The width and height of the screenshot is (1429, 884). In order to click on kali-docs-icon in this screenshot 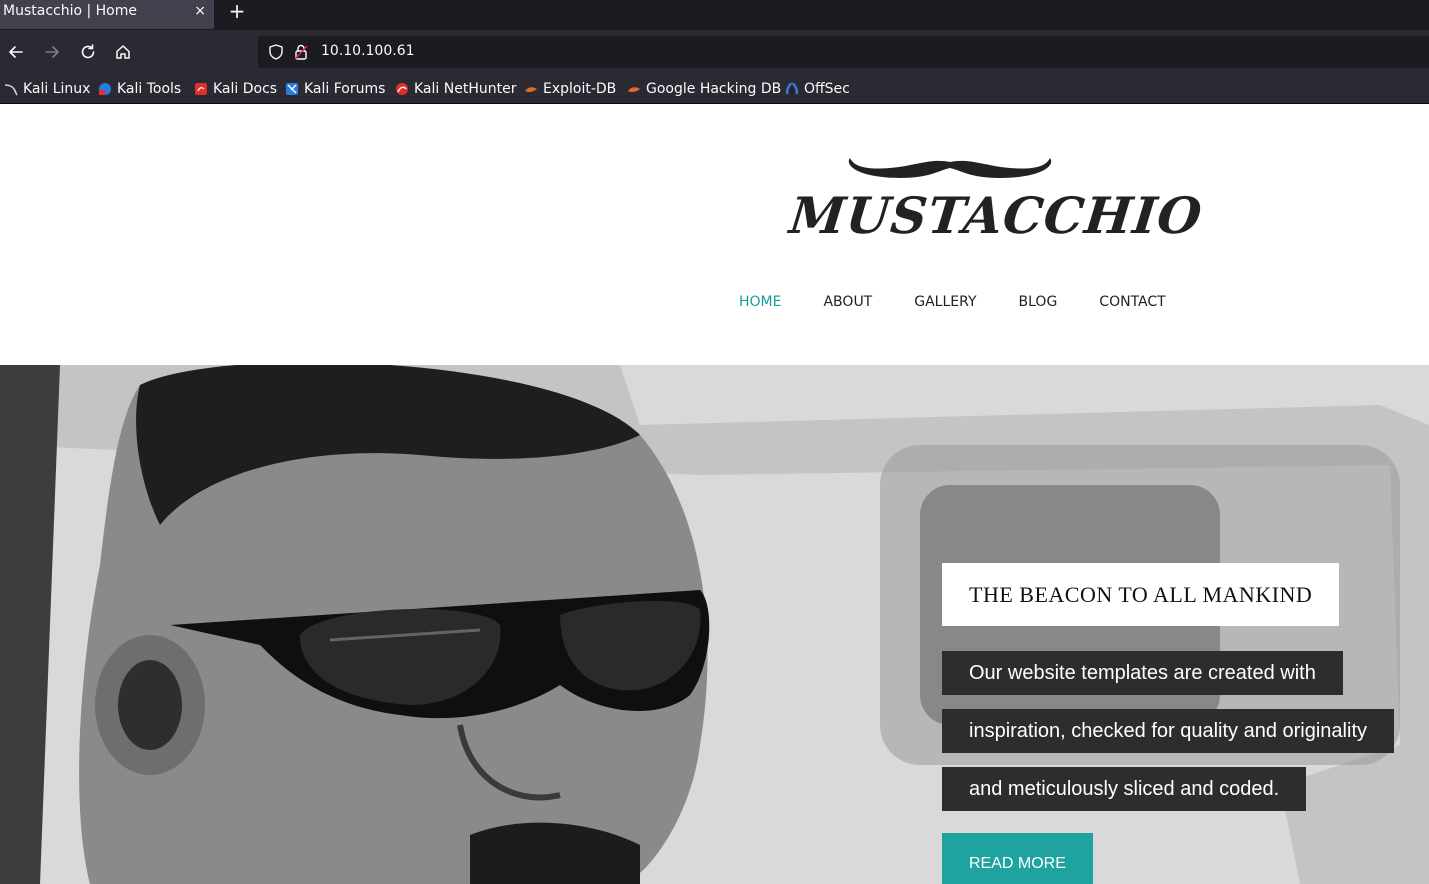, I will do `click(201, 89)`.